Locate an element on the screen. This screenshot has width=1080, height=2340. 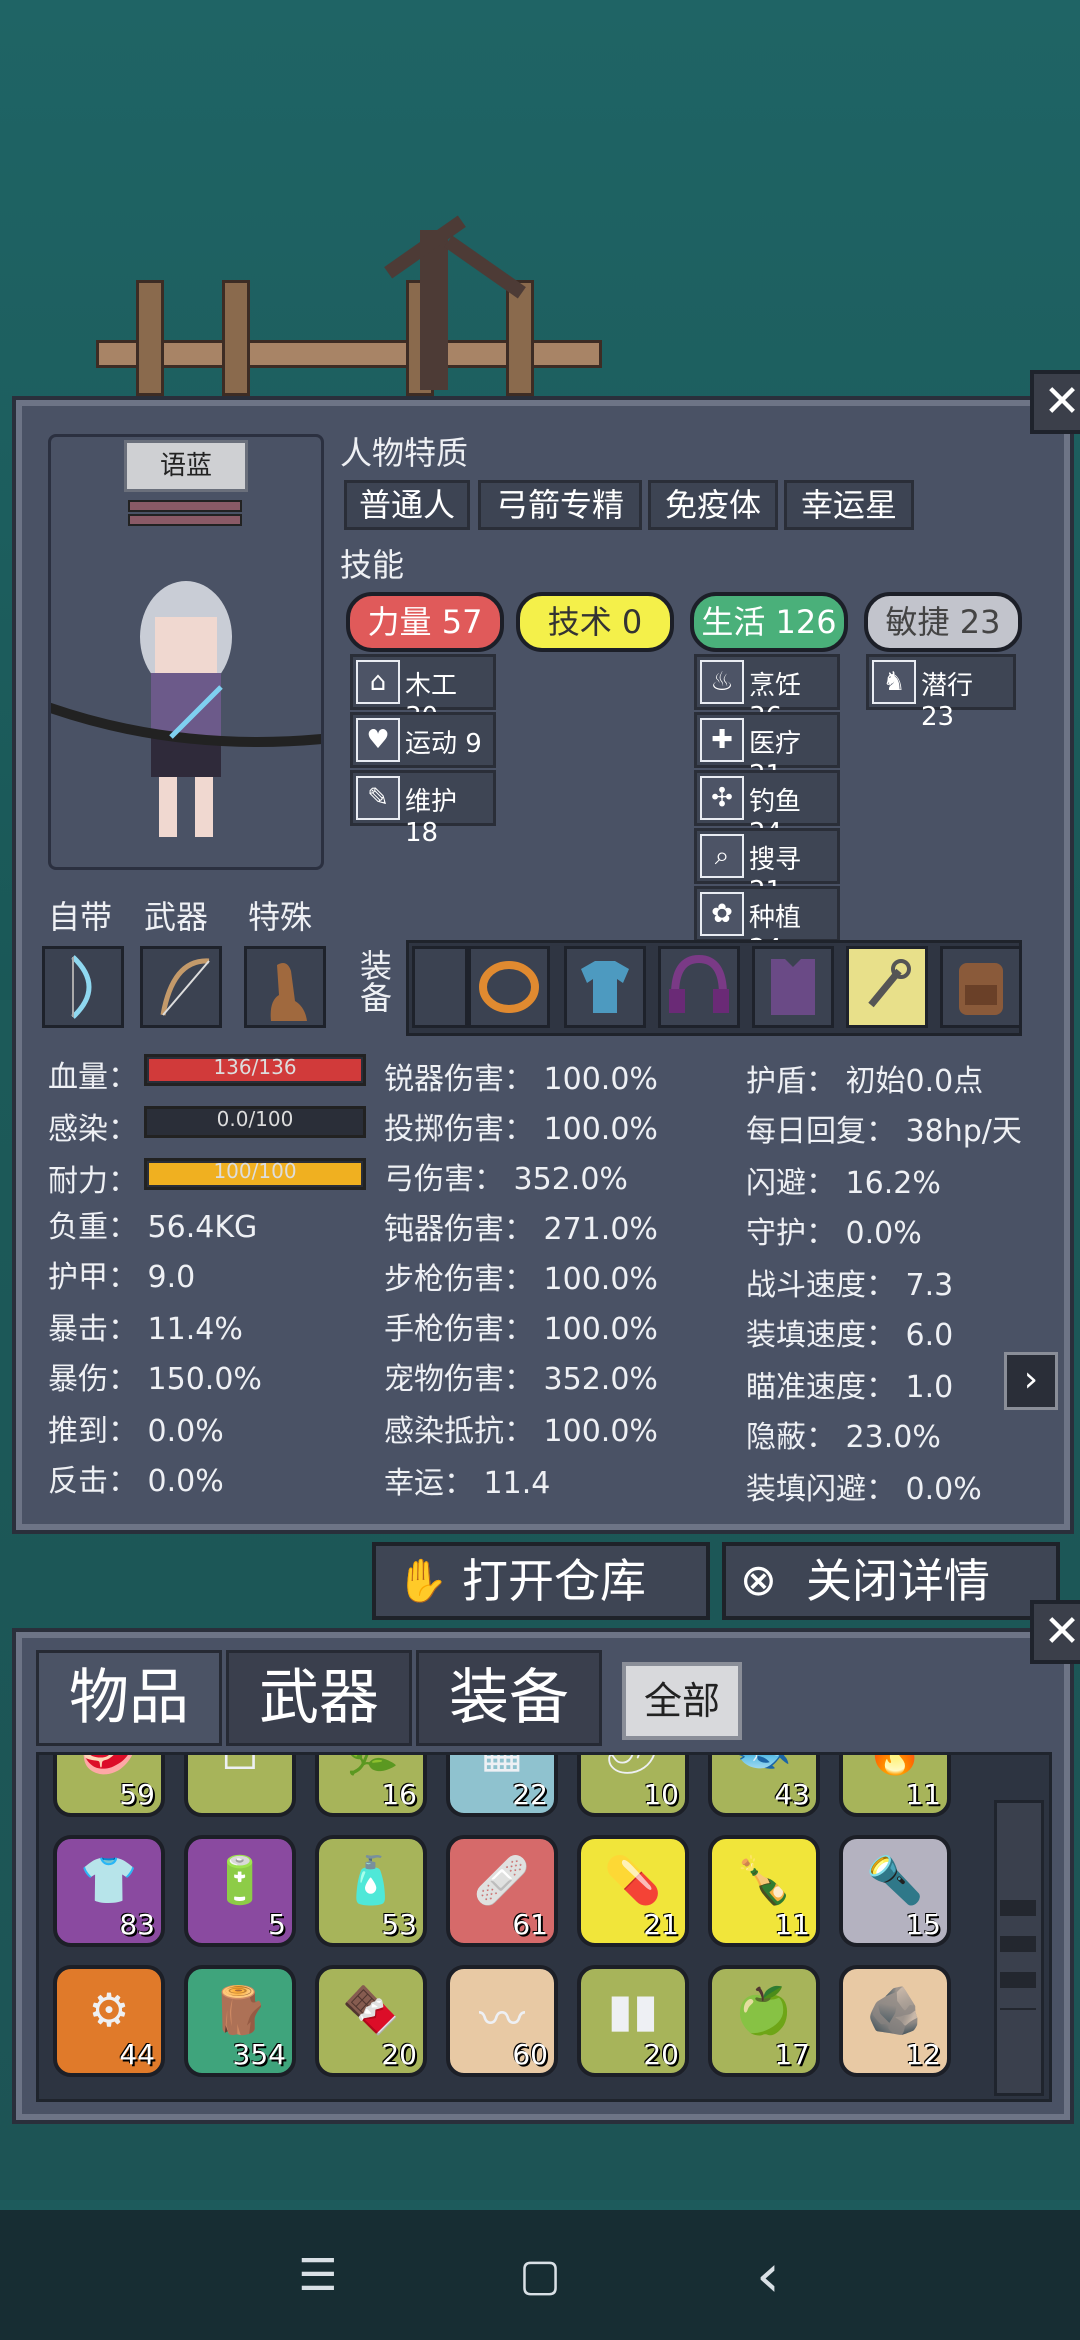
backpack-icon is located at coordinates (981, 989).